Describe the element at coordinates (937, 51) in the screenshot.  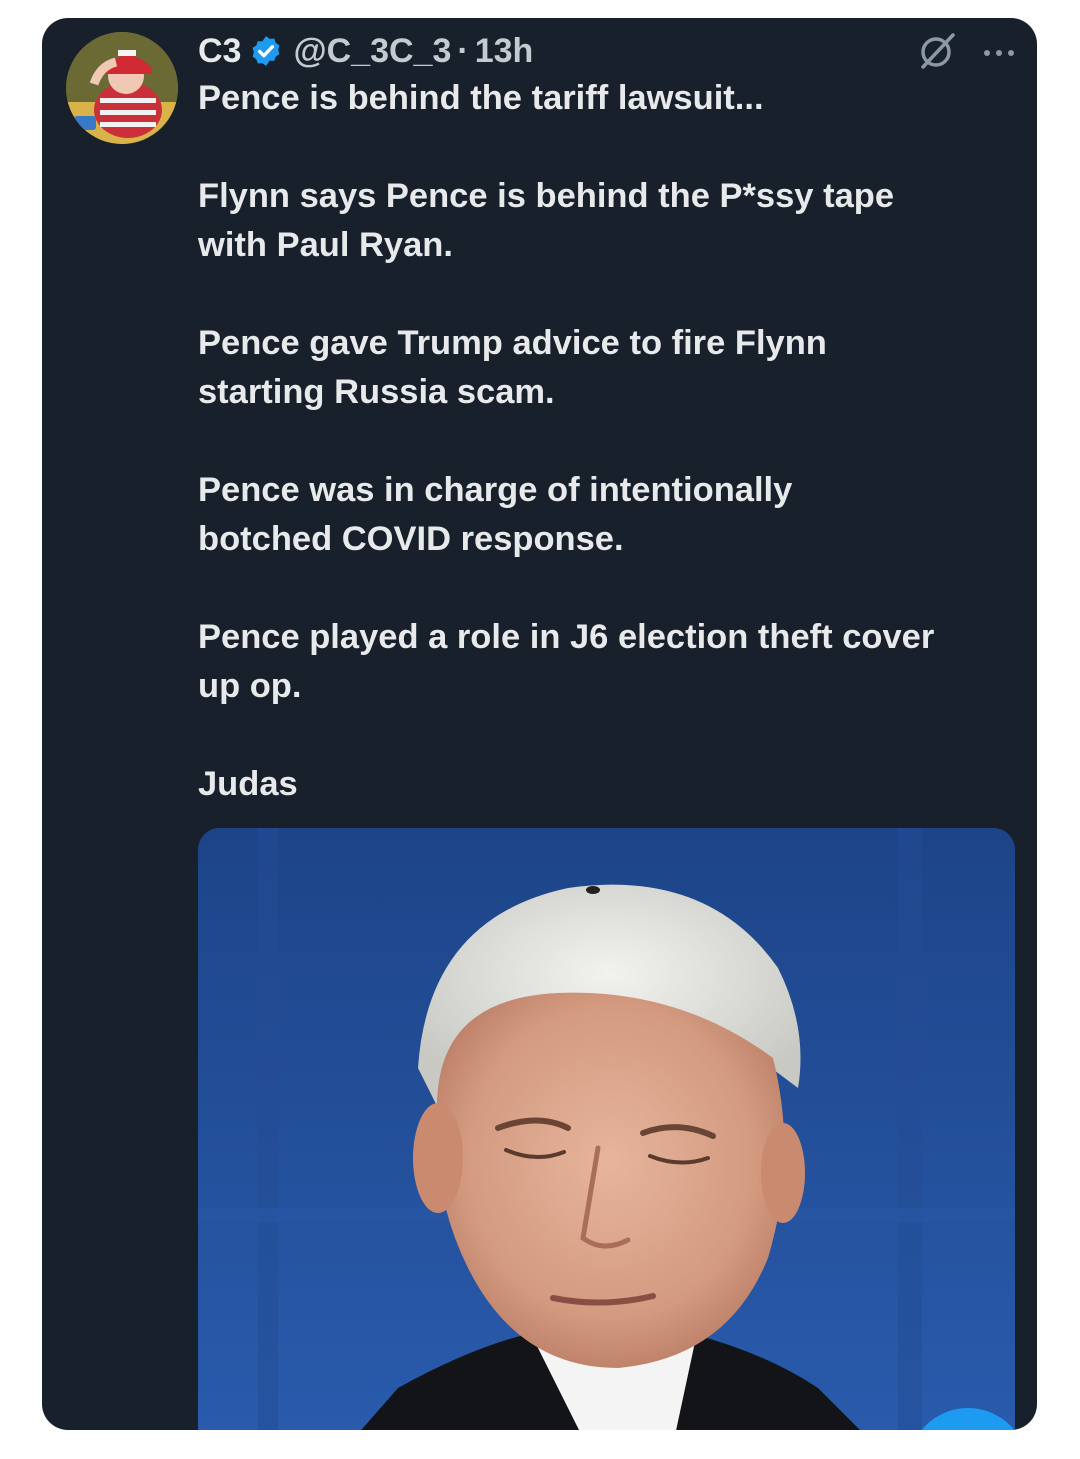
I see `grok-icon` at that location.